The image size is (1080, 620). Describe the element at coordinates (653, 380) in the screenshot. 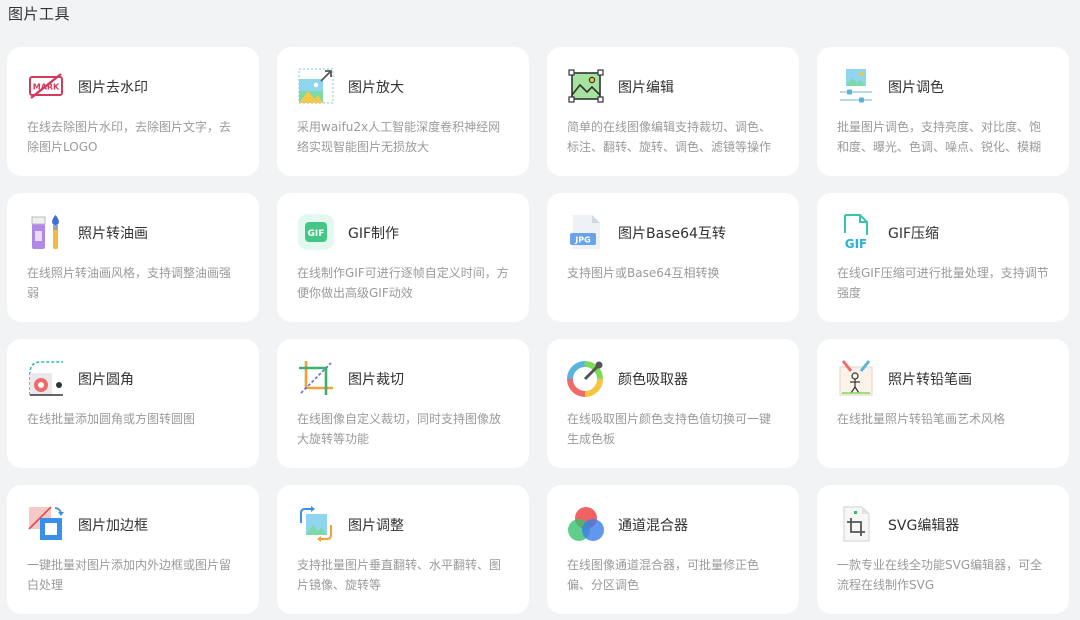

I see `tool-name: 颜色吸取器` at that location.